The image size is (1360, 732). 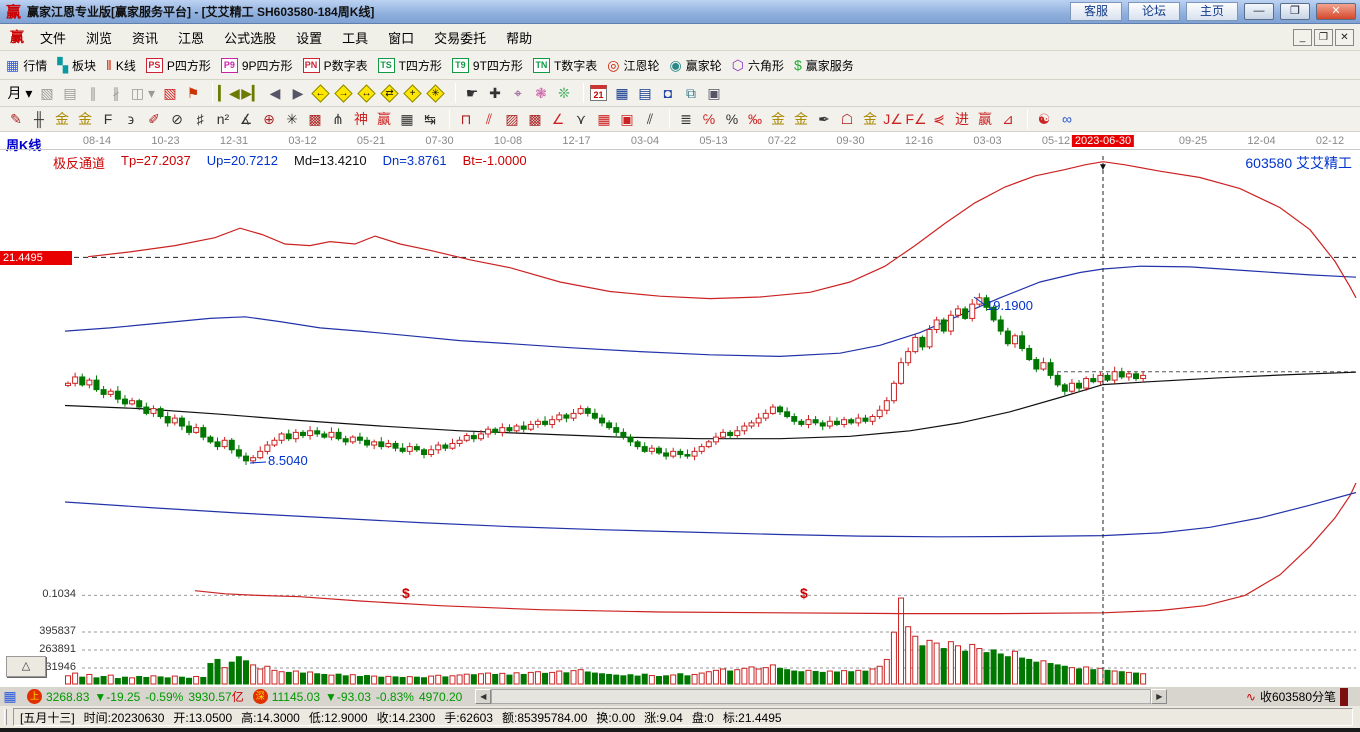 I want to click on first-page-icon: ▎◀, so click(x=229, y=93).